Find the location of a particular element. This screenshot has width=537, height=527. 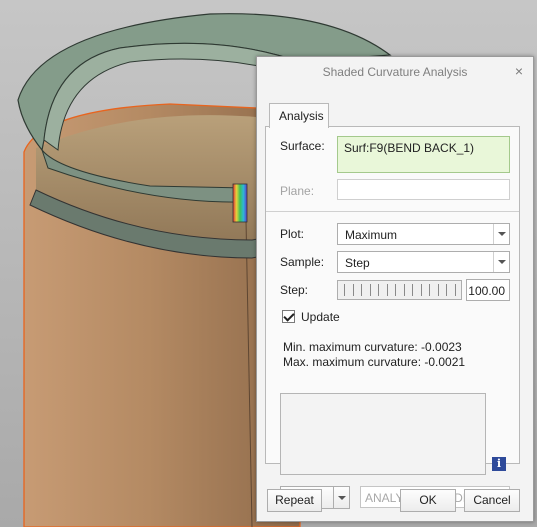

tab-analysis-label: Analysis is located at coordinates (301, 116).